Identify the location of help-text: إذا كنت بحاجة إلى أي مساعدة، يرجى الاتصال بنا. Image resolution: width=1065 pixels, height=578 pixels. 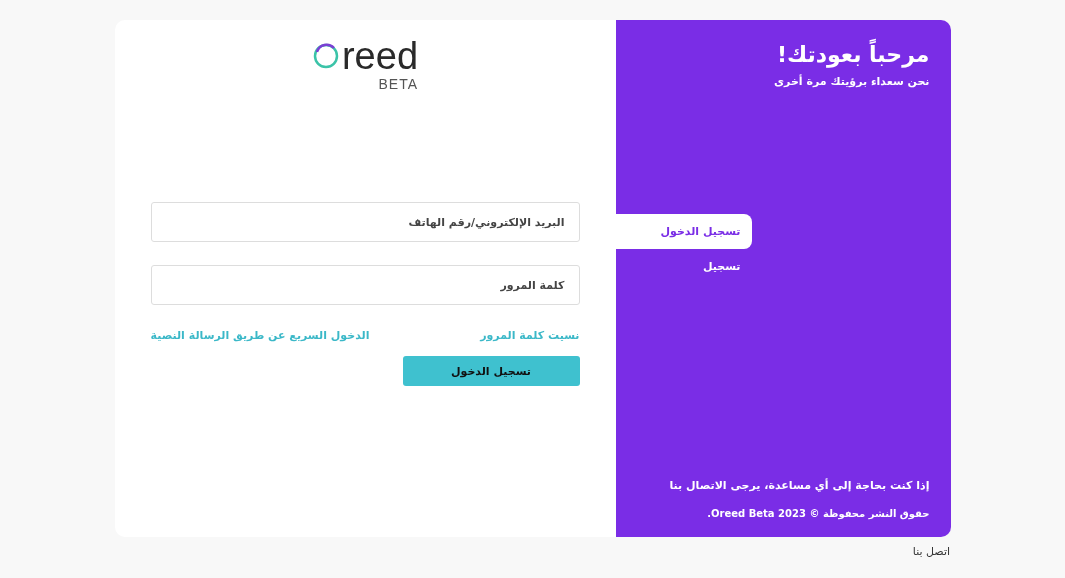
(799, 485).